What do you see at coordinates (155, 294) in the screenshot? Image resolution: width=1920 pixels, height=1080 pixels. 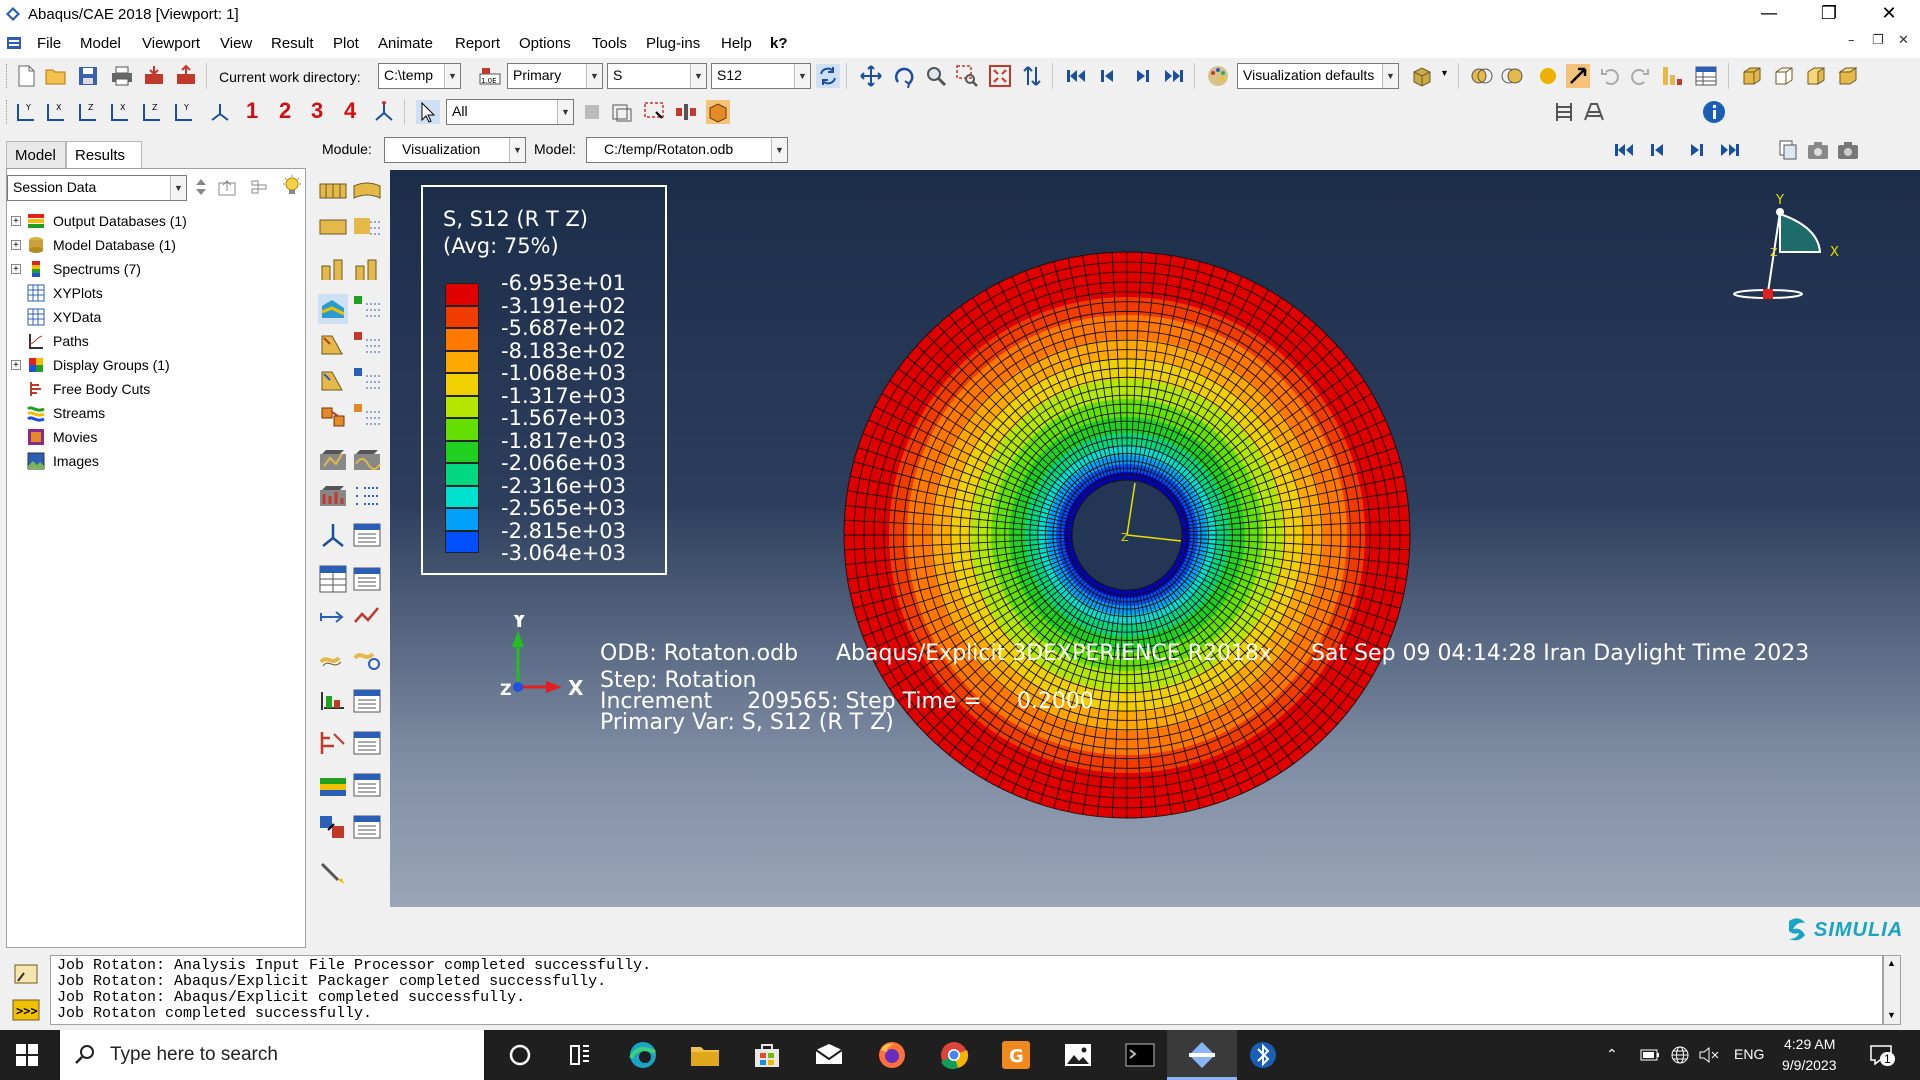 I see `tree-item-xyplots: XYPlots` at bounding box center [155, 294].